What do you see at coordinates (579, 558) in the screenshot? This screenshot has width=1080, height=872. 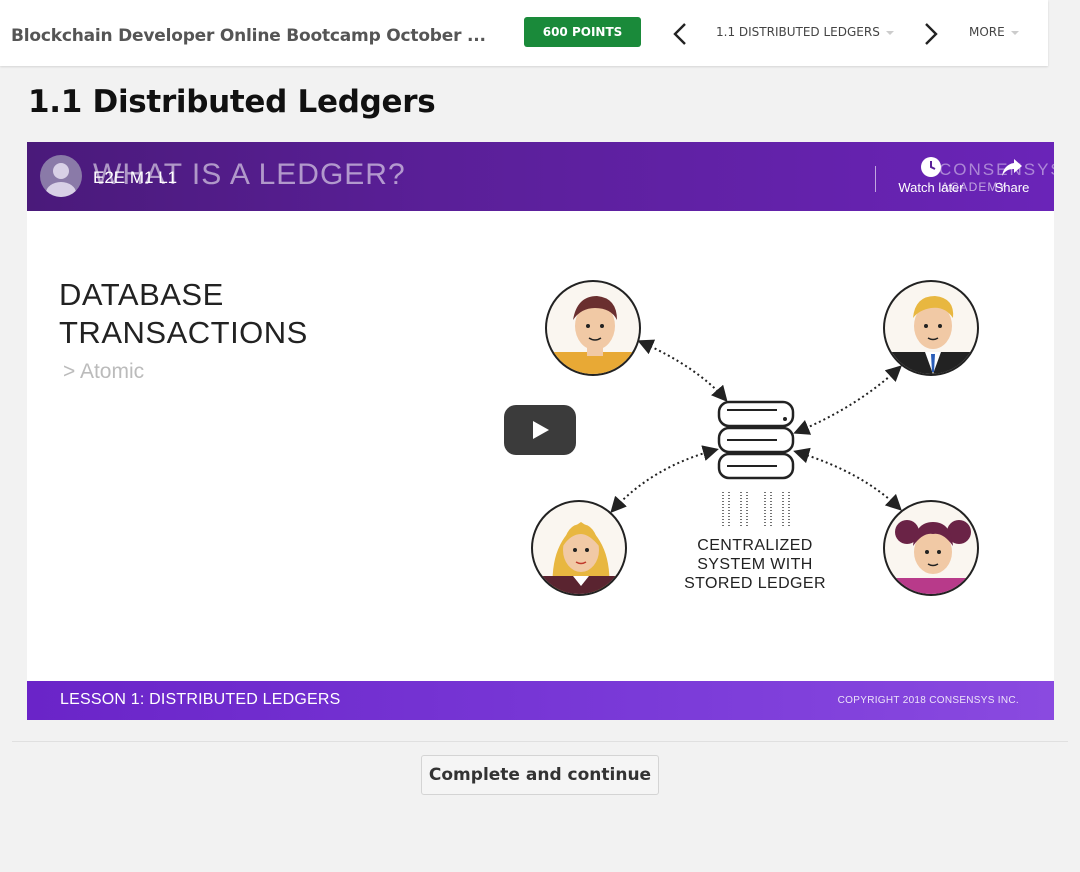 I see `woman-avatar-icon` at bounding box center [579, 558].